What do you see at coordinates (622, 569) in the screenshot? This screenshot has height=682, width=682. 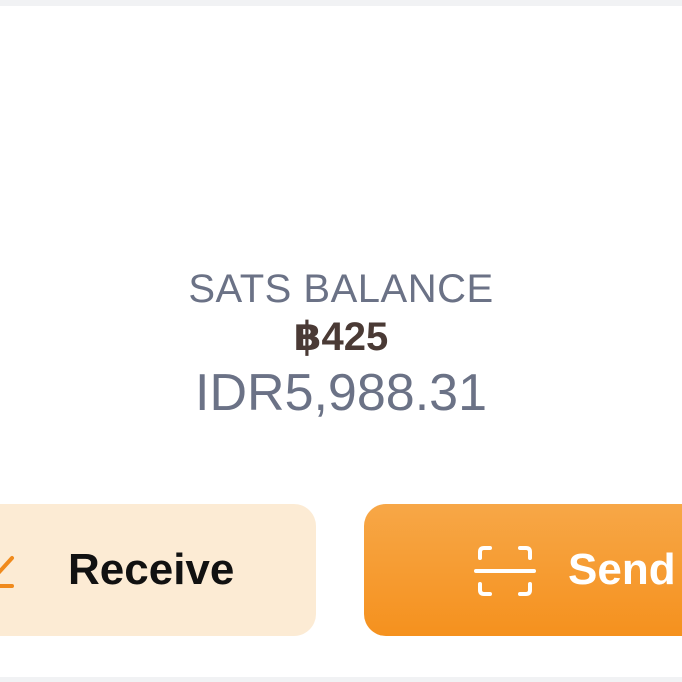 I see `send-button-label: Send` at bounding box center [622, 569].